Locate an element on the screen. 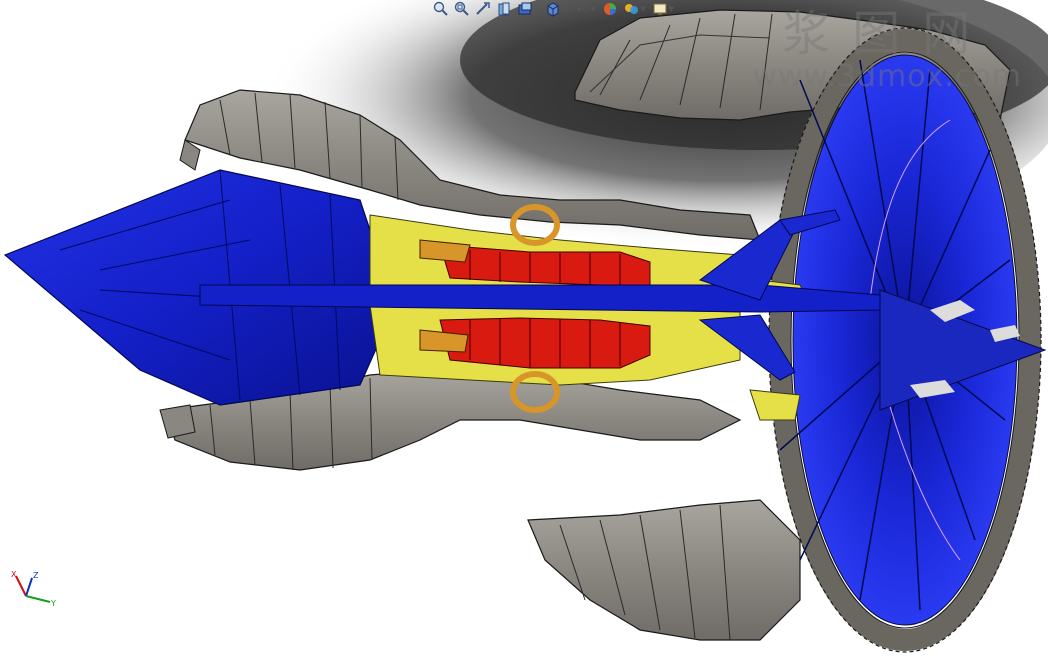 The width and height of the screenshot is (1048, 664). section-view-icon is located at coordinates (504, 9).